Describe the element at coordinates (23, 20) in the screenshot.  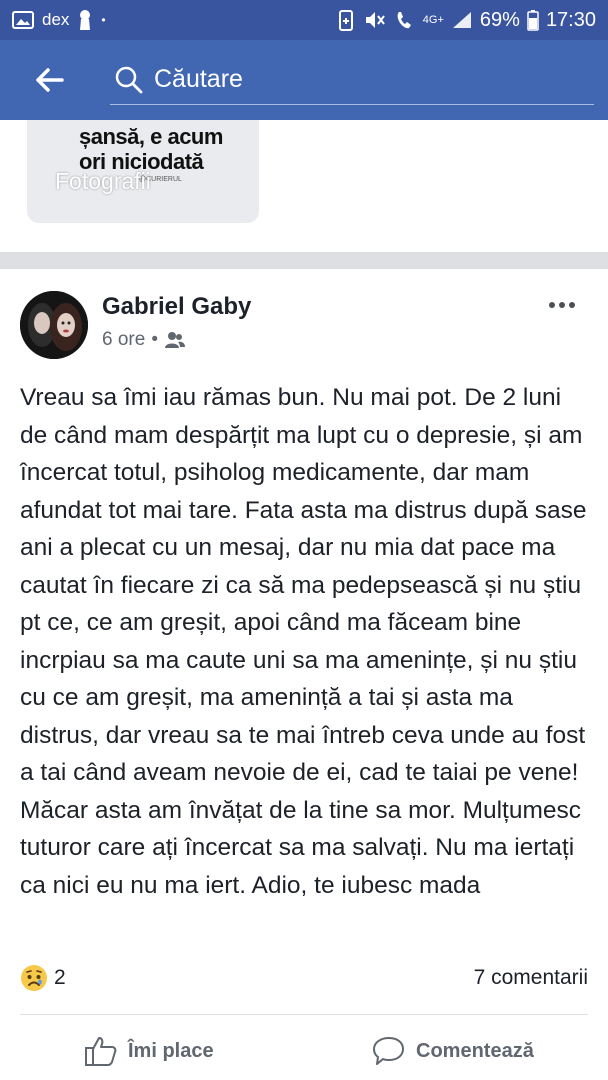
I see `gallery-notification-icon` at that location.